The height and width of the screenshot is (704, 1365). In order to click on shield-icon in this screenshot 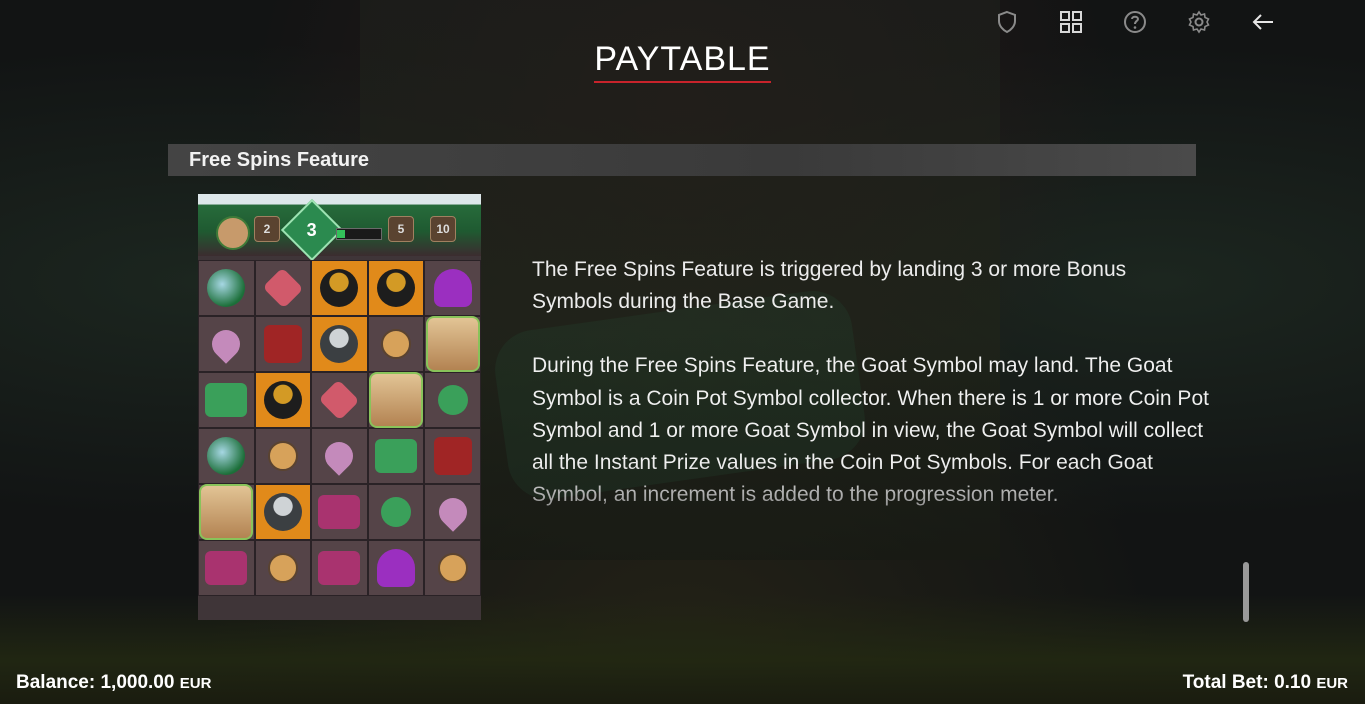, I will do `click(1007, 22)`.